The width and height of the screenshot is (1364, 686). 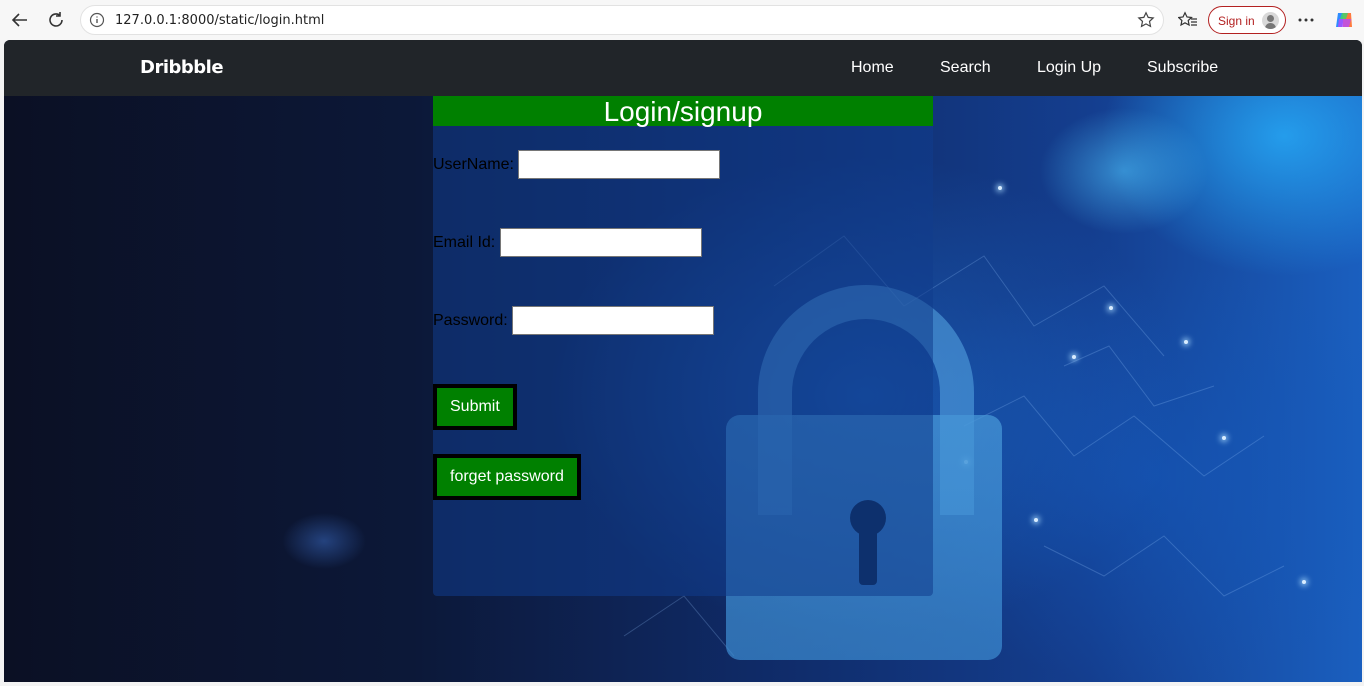 I want to click on sign-in-button: Sign in, so click(x=1247, y=20).